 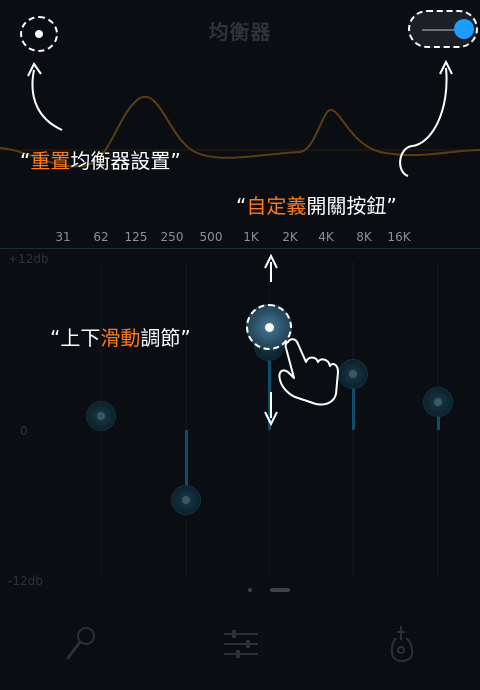 I want to click on reset-hint: “重置均衡器設置”, so click(x=100, y=161).